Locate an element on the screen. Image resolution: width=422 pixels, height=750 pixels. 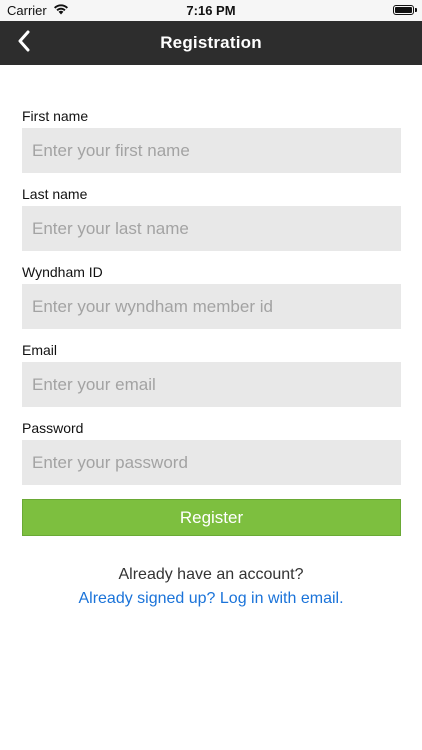
login-link: Already signed up? Log in with email. is located at coordinates (211, 599).